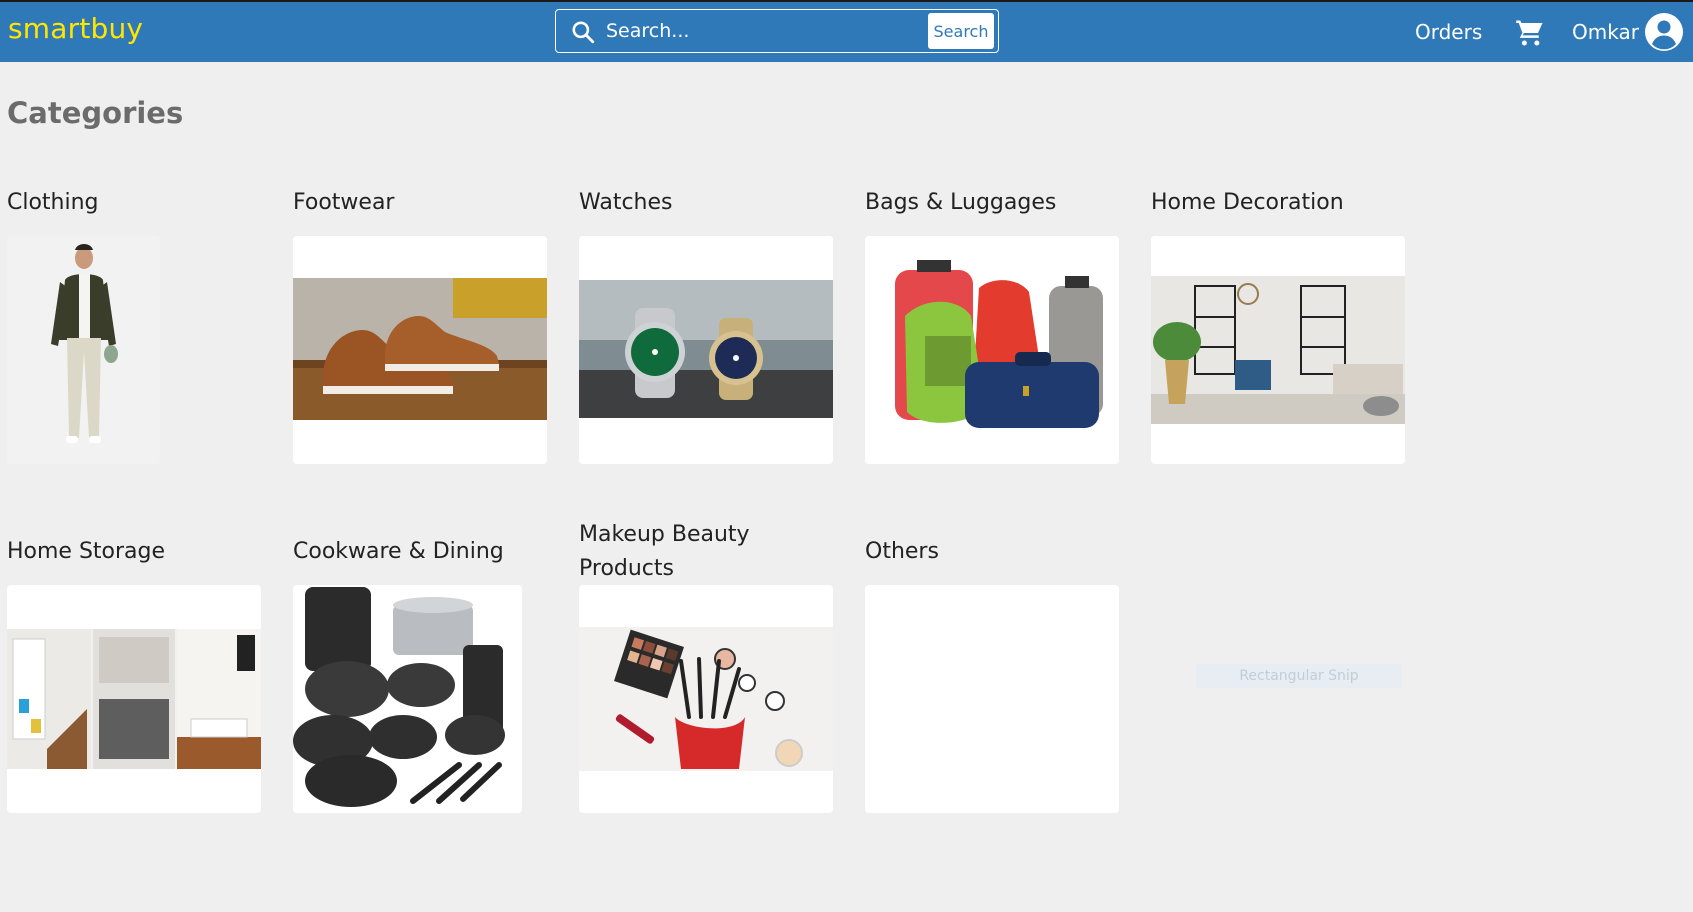 The image size is (1693, 912). What do you see at coordinates (75, 28) in the screenshot?
I see `logo: smartbuy` at bounding box center [75, 28].